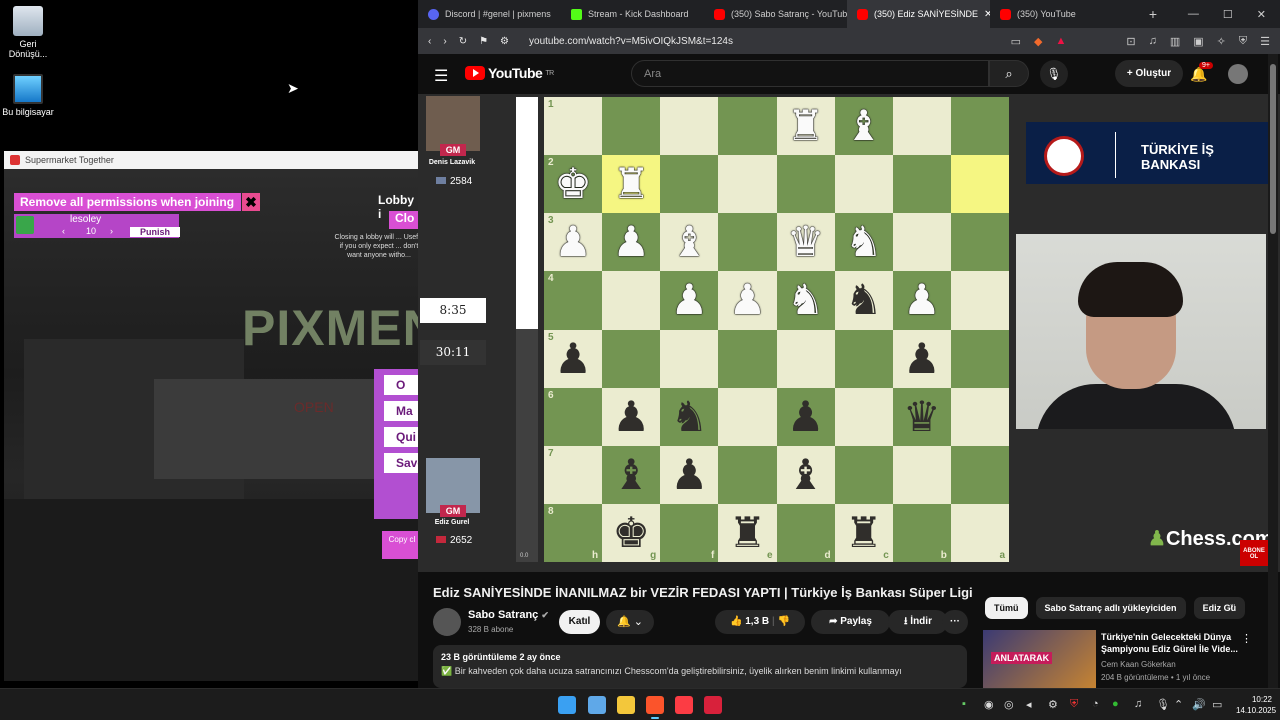 The width and height of the screenshot is (1280, 720). I want to click on tab-kick: Stream - Kick Dashboard, so click(632, 14).